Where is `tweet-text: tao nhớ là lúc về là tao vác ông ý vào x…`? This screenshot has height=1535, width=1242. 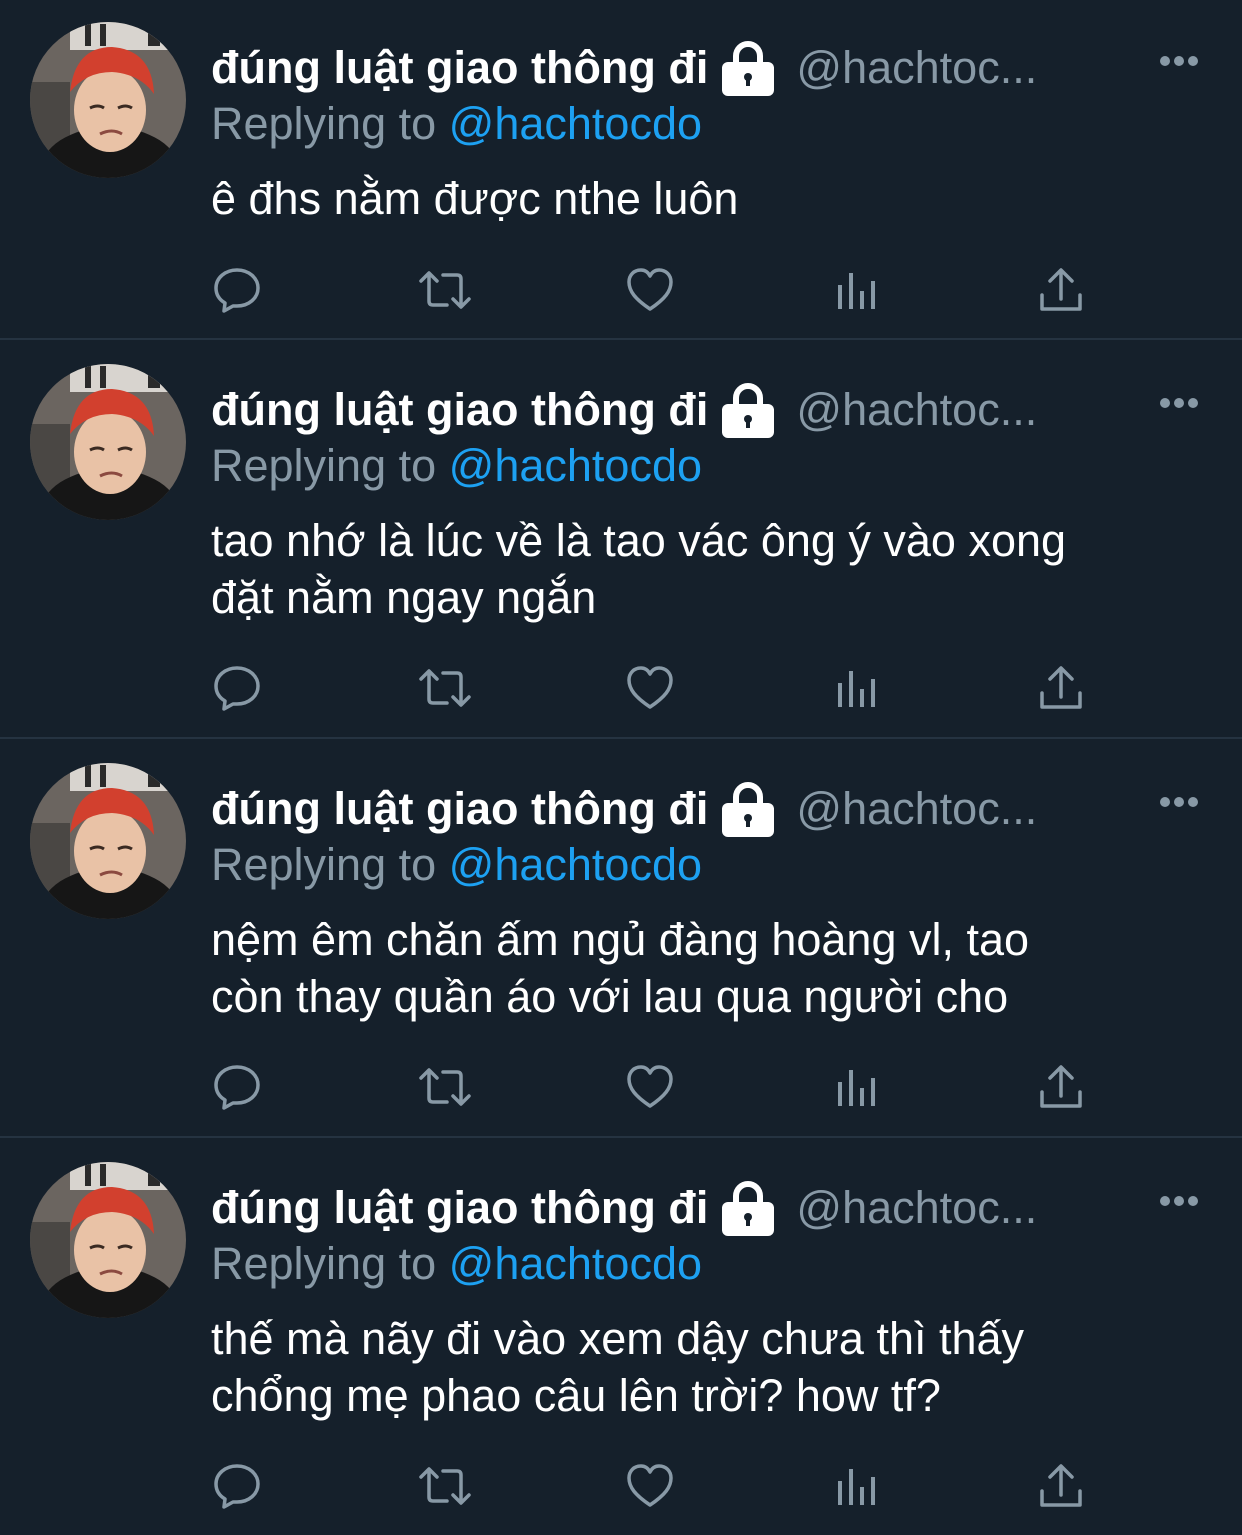
tweet-text: tao nhớ là lúc về là tao vác ông ý vào x… is located at coordinates (639, 569).